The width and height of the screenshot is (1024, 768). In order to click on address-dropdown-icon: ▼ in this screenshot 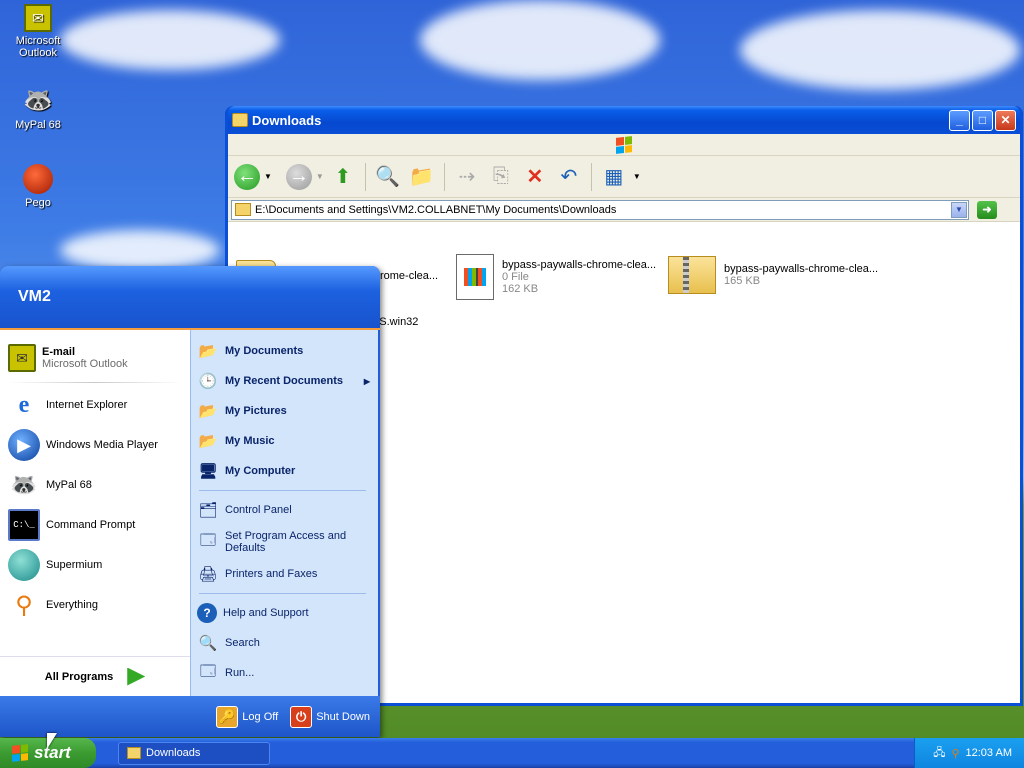, I will do `click(959, 209)`.